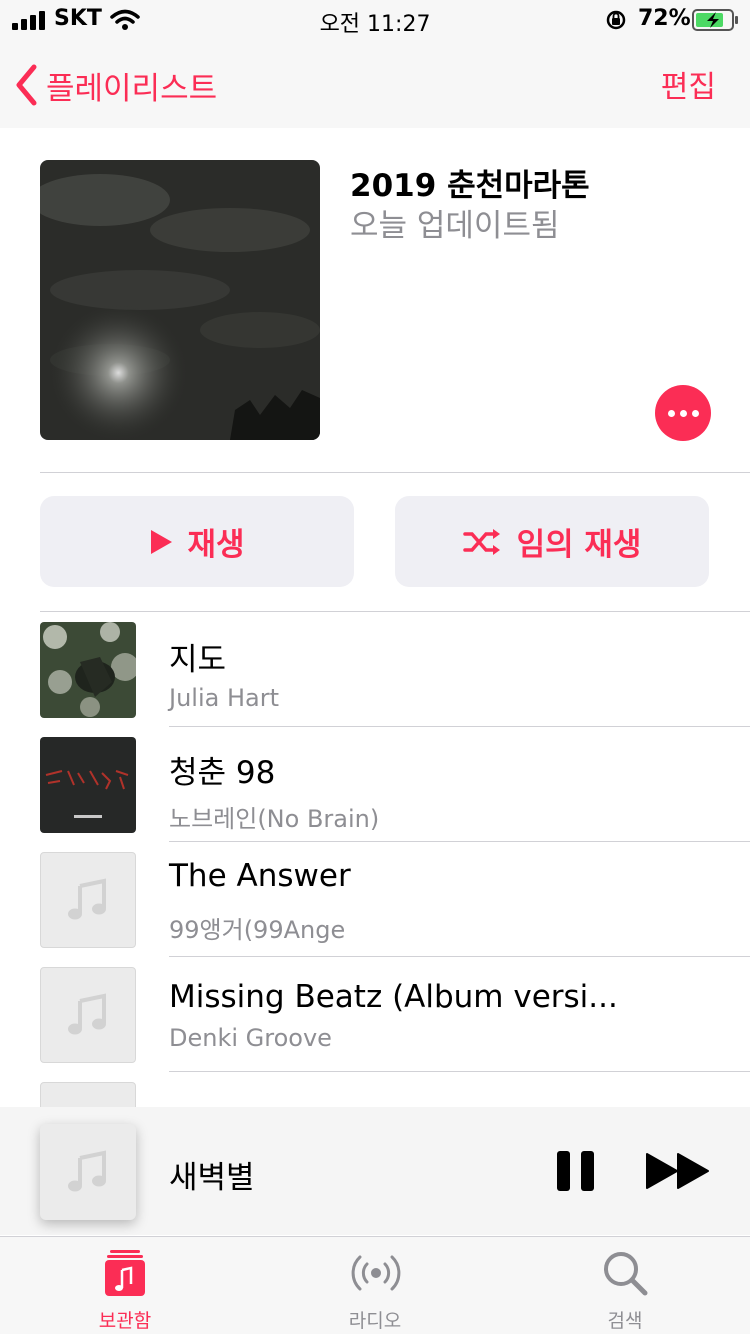  I want to click on library-icon, so click(125, 1273).